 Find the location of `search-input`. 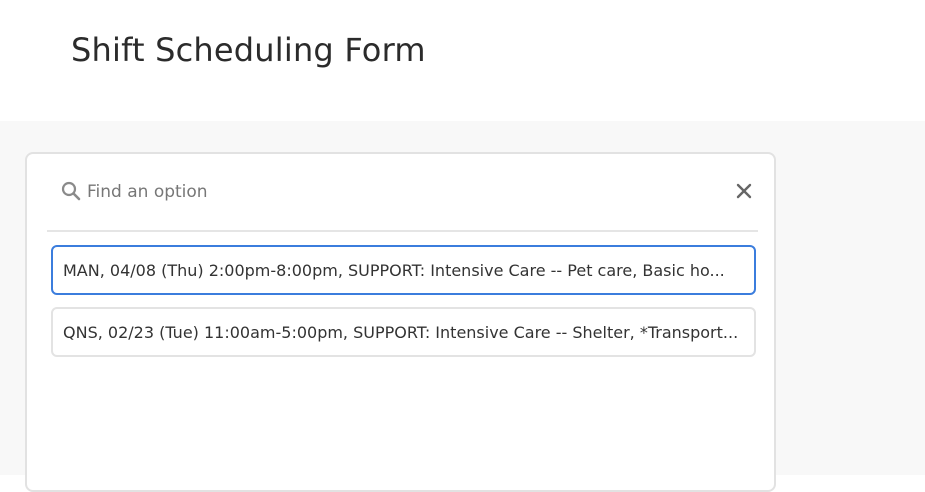

search-input is located at coordinates (397, 192).